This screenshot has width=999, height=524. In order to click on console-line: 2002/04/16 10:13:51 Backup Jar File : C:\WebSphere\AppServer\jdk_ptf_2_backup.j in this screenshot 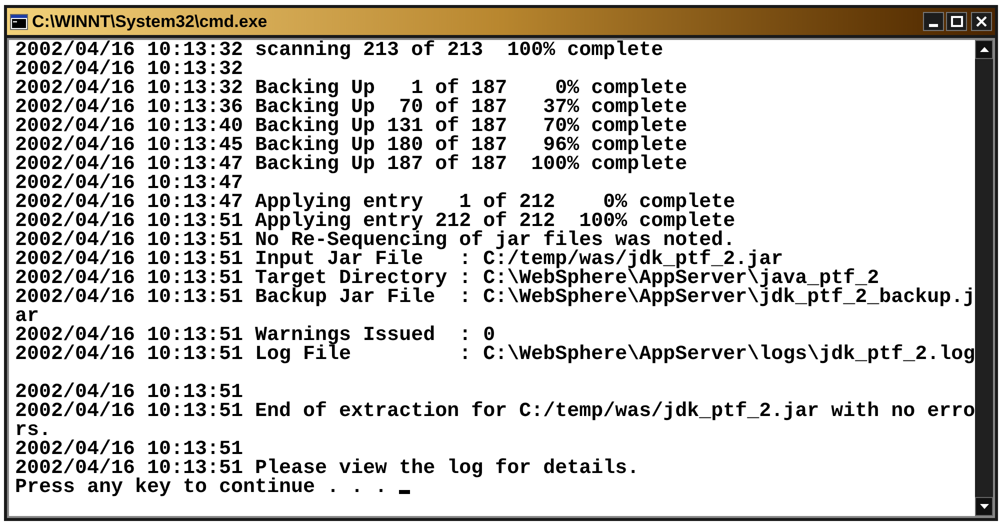, I will do `click(495, 297)`.